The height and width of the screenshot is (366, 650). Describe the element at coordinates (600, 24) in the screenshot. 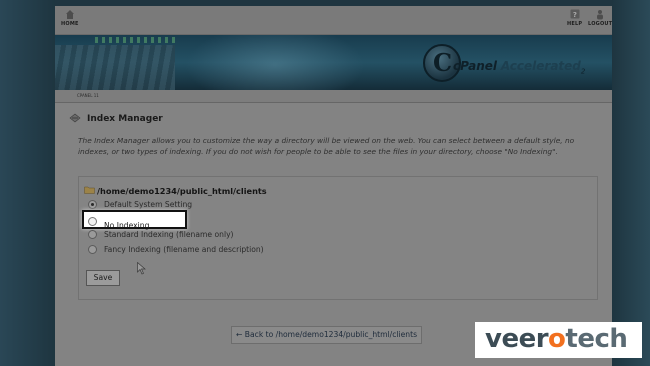

I see `logout-label: LOGOUT` at that location.